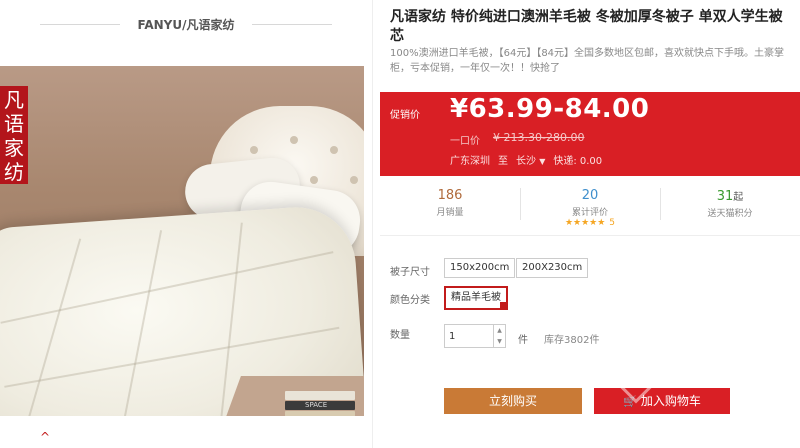 Image resolution: width=800 pixels, height=448 pixels. Describe the element at coordinates (14, 172) in the screenshot. I see `side-label-char: 纺` at that location.